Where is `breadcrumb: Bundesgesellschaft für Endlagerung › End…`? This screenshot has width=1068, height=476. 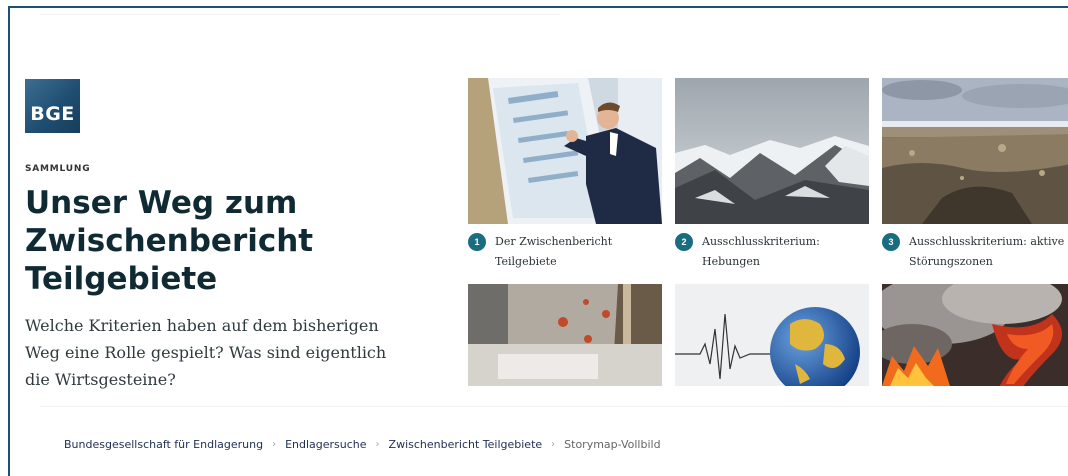
breadcrumb: Bundesgesellschaft für Endlagerung › End… is located at coordinates (362, 444).